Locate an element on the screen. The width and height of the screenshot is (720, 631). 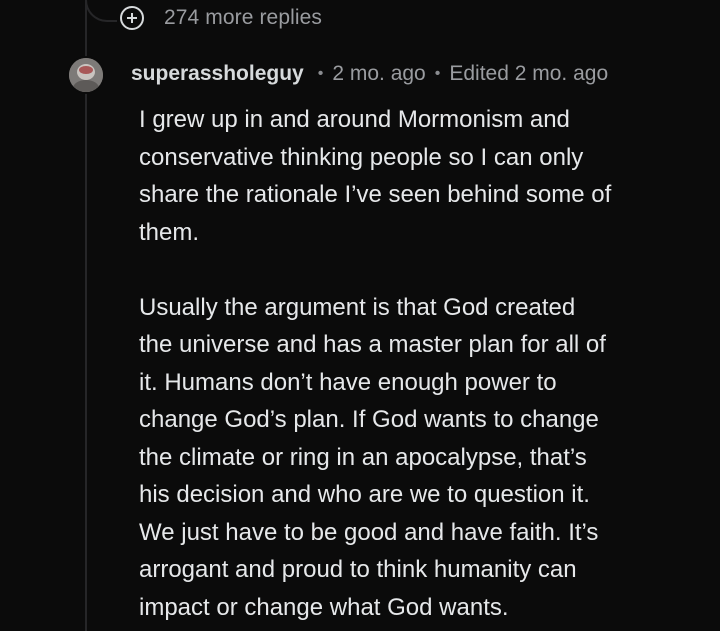
comment-line: arrogant and proud to think humanity can is located at coordinates (358, 569).